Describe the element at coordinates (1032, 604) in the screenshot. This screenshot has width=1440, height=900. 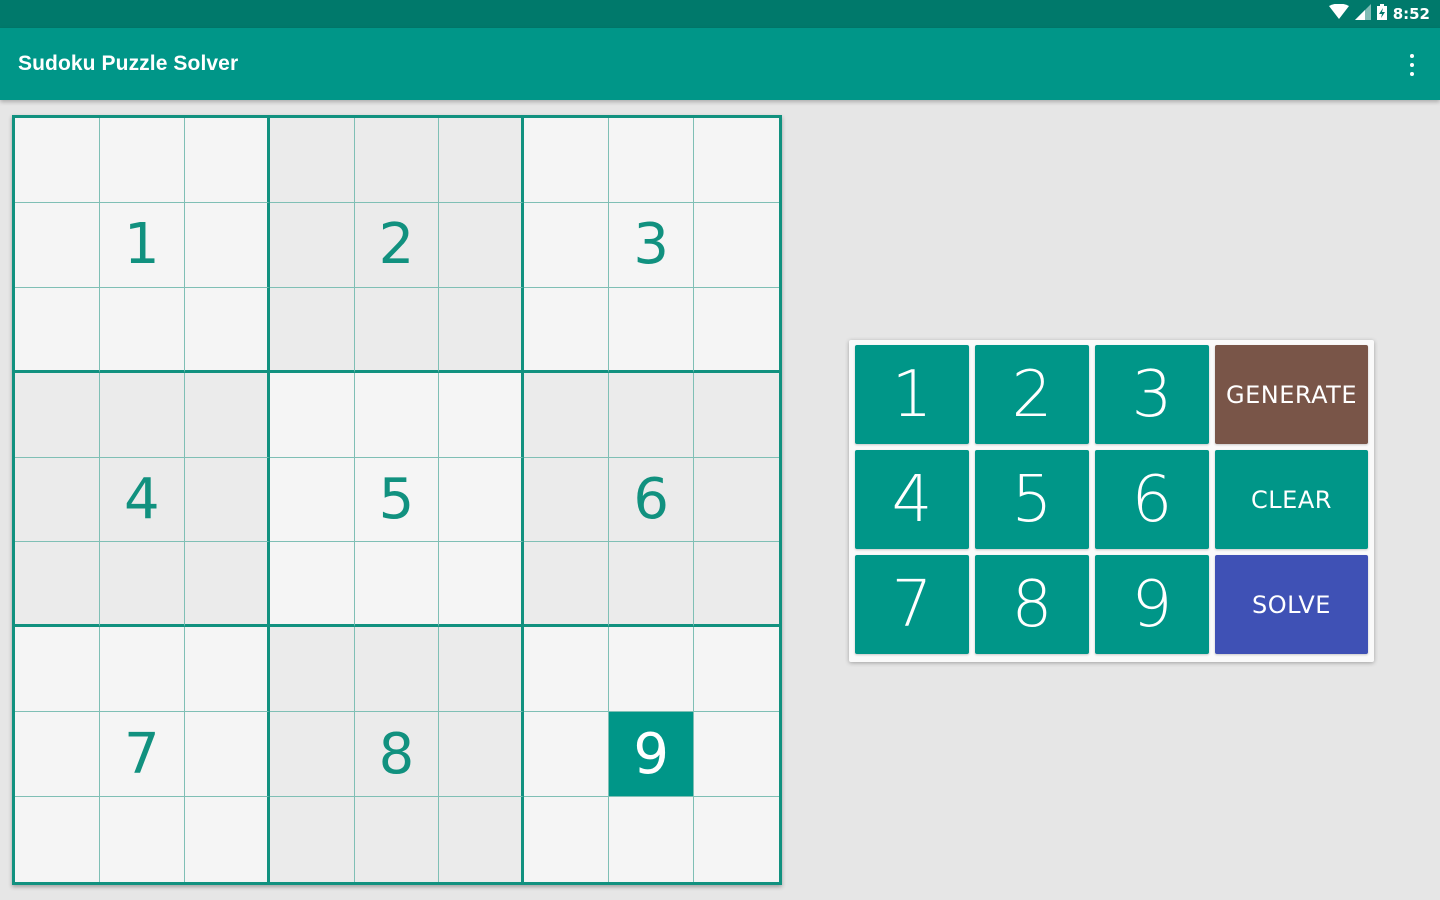
I see `key-8: 8` at that location.